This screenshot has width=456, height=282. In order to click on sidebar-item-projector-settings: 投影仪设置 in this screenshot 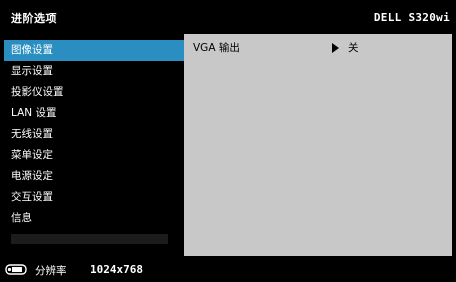, I will do `click(94, 92)`.